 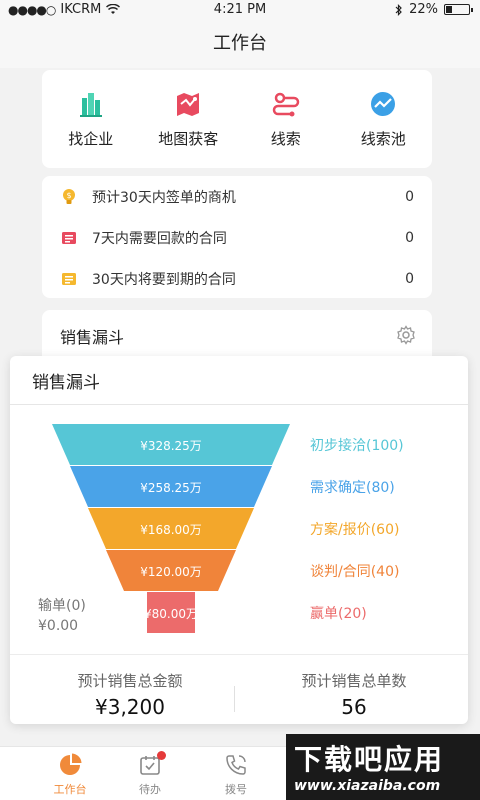 I want to click on lost-deals: 输单(0) ¥0.00, so click(x=62, y=616).